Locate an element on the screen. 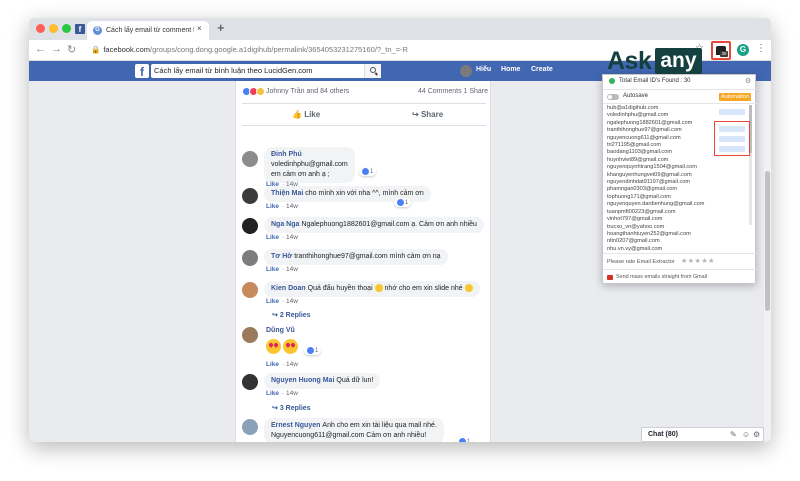 This screenshot has height=481, width=800. comment-author: Dũng Vũ is located at coordinates (280, 330).